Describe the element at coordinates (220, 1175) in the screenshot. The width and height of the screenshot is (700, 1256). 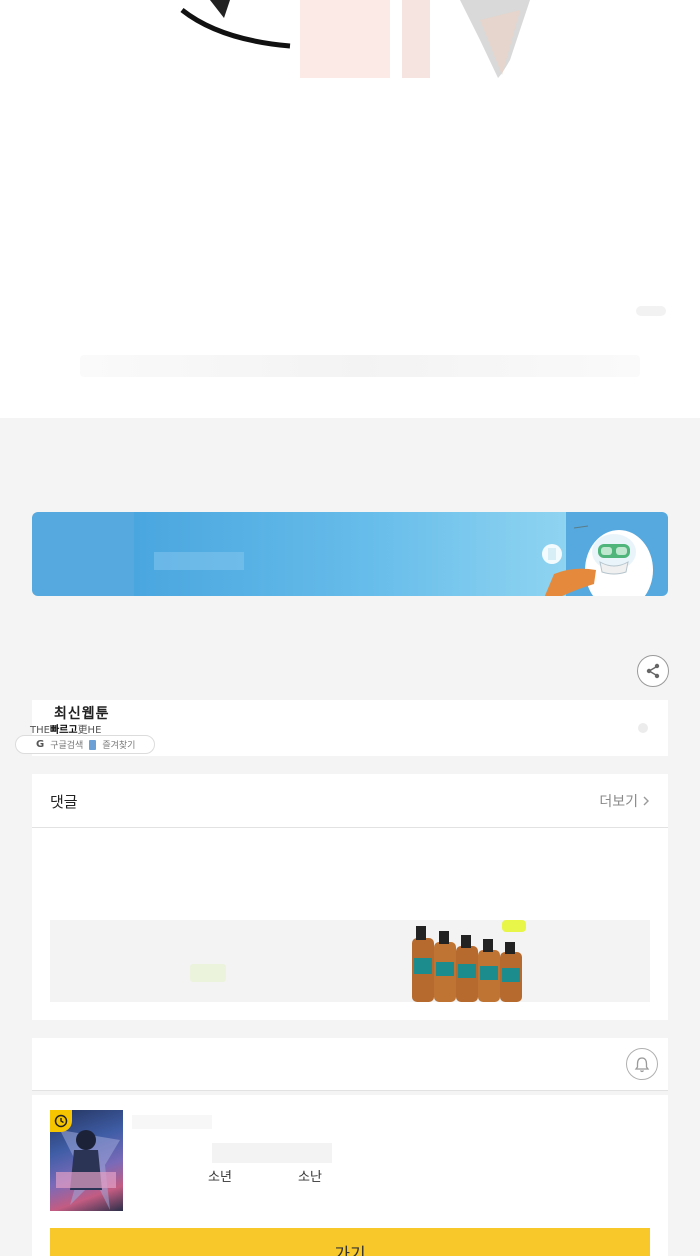
I see `tag-genre-1: 소년` at that location.